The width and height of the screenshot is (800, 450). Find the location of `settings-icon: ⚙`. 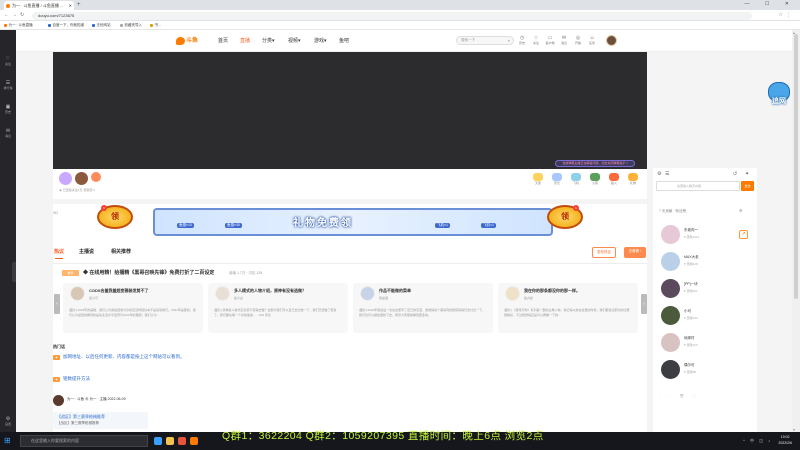

settings-icon: ⚙ is located at coordinates (741, 210).